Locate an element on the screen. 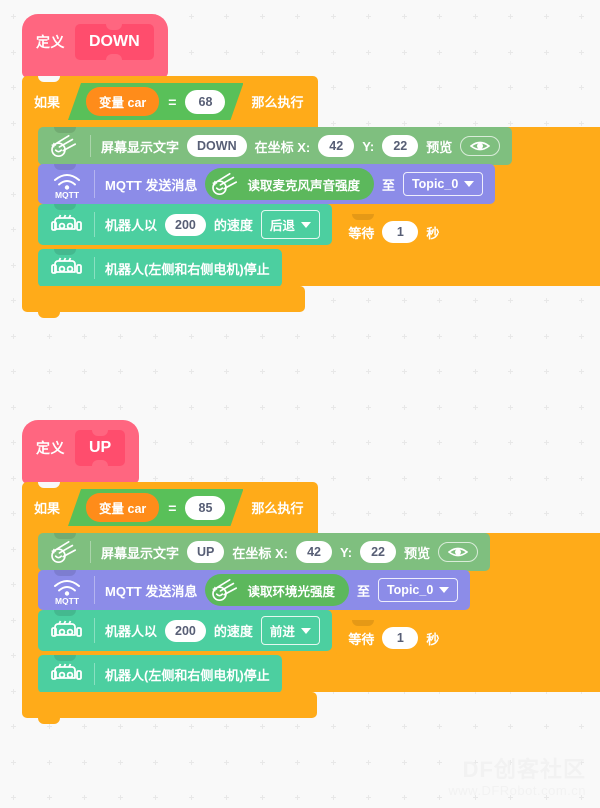  robot-direction-value: 前进 is located at coordinates (282, 632).